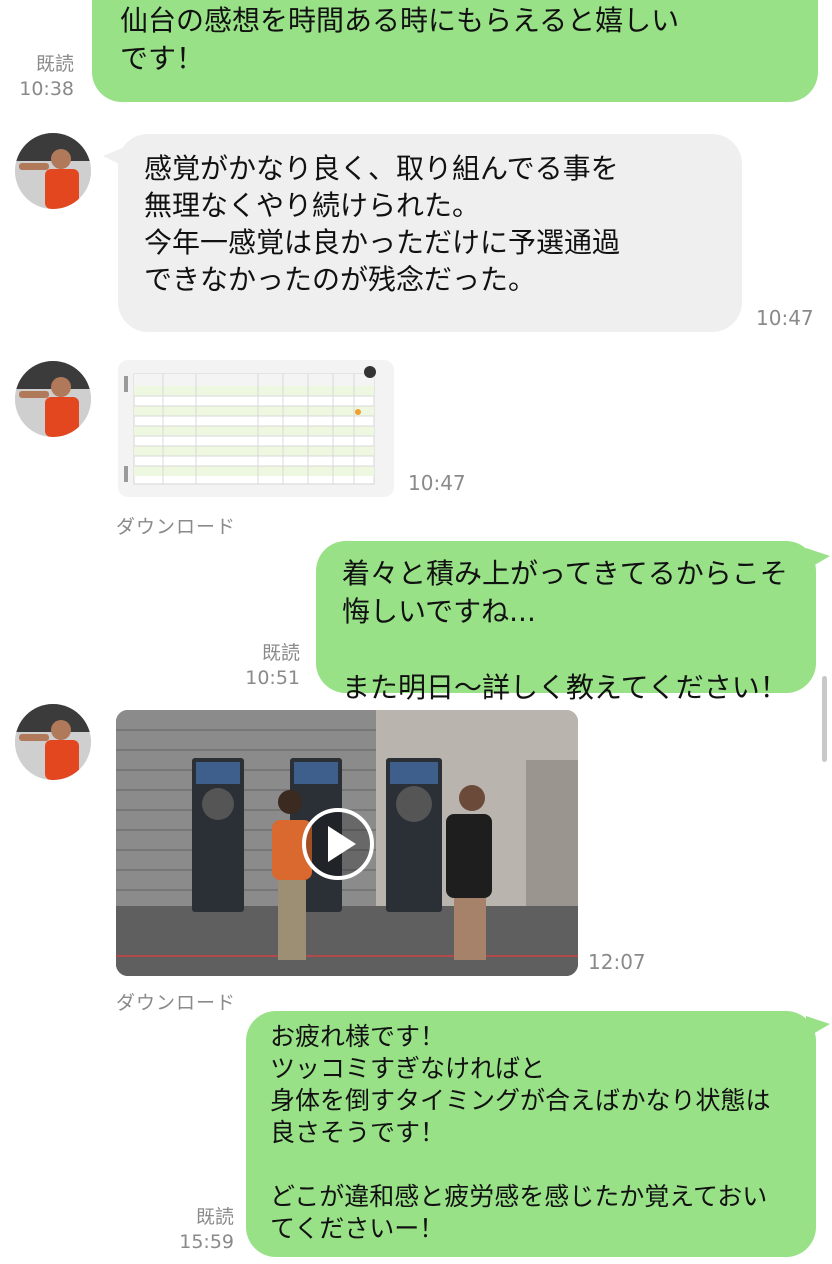 The height and width of the screenshot is (1264, 832). What do you see at coordinates (46, 76) in the screenshot?
I see `read-receipt: 既読 10:38` at bounding box center [46, 76].